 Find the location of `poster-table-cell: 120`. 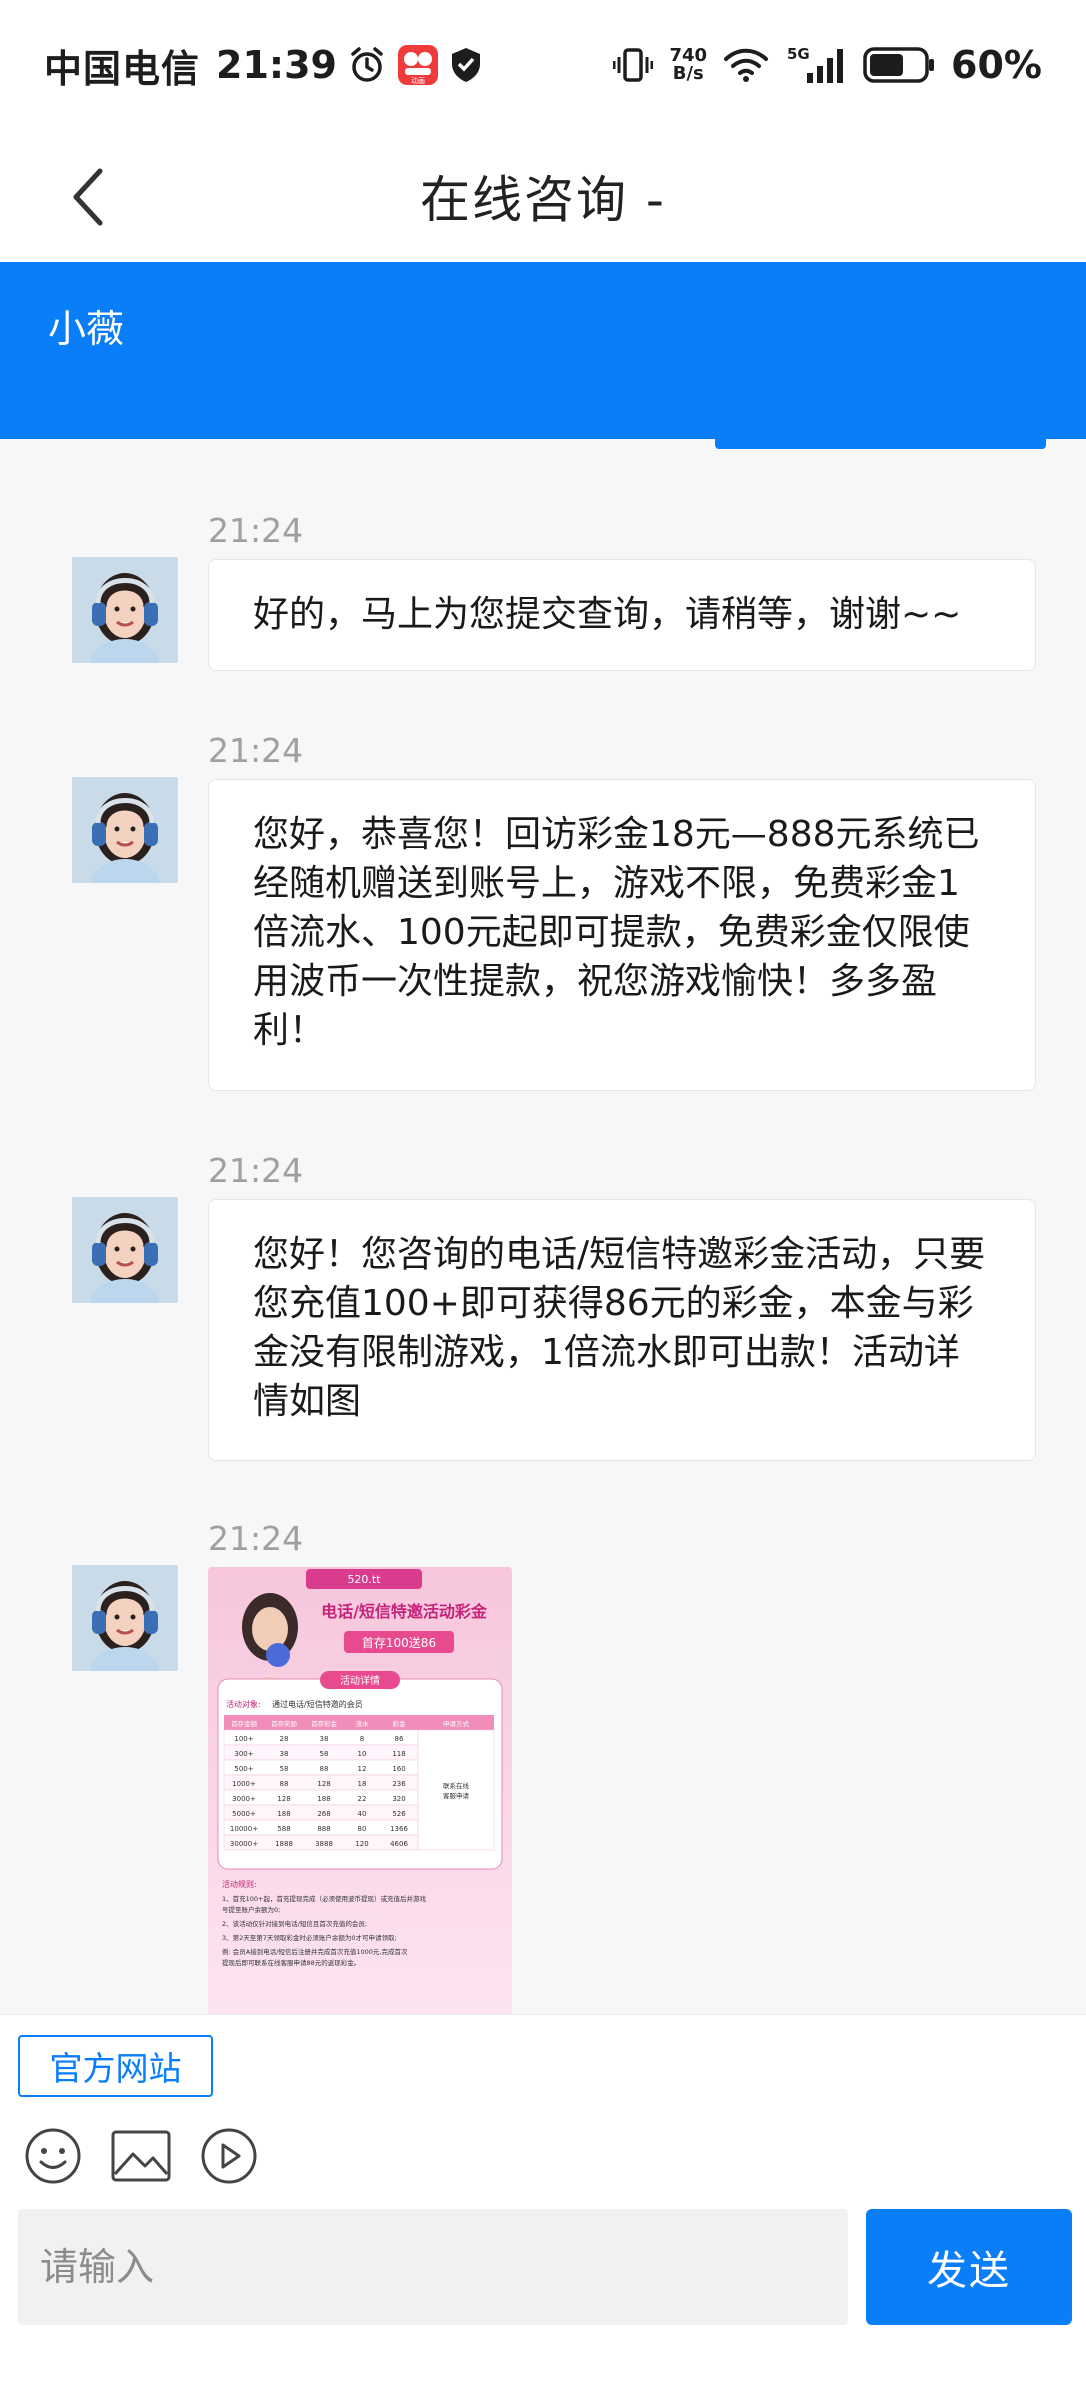

poster-table-cell: 120 is located at coordinates (361, 1844).